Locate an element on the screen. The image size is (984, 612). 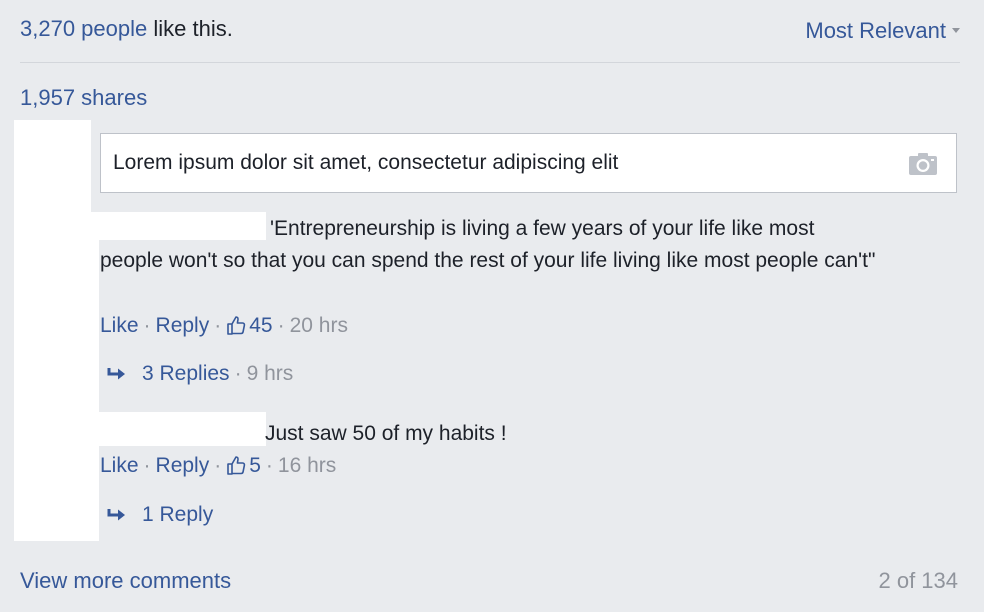
likes-suffix: like this. is located at coordinates (190, 28).